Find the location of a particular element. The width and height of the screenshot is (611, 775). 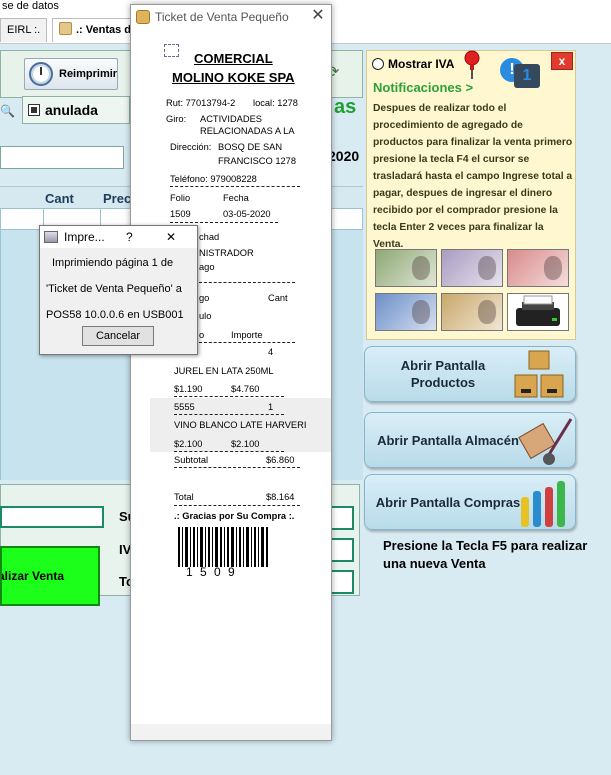

ticket-item2-code: 5555 is located at coordinates (184, 407).